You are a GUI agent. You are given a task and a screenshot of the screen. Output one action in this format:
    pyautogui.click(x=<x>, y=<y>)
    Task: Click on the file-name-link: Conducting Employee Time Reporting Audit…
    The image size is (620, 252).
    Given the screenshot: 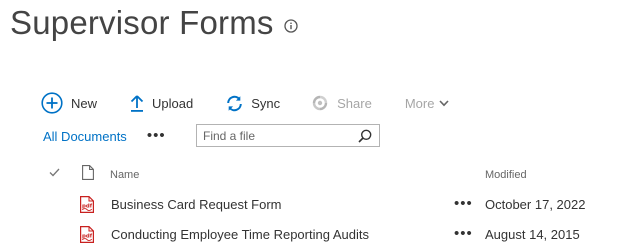 What is the action you would take?
    pyautogui.click(x=240, y=234)
    